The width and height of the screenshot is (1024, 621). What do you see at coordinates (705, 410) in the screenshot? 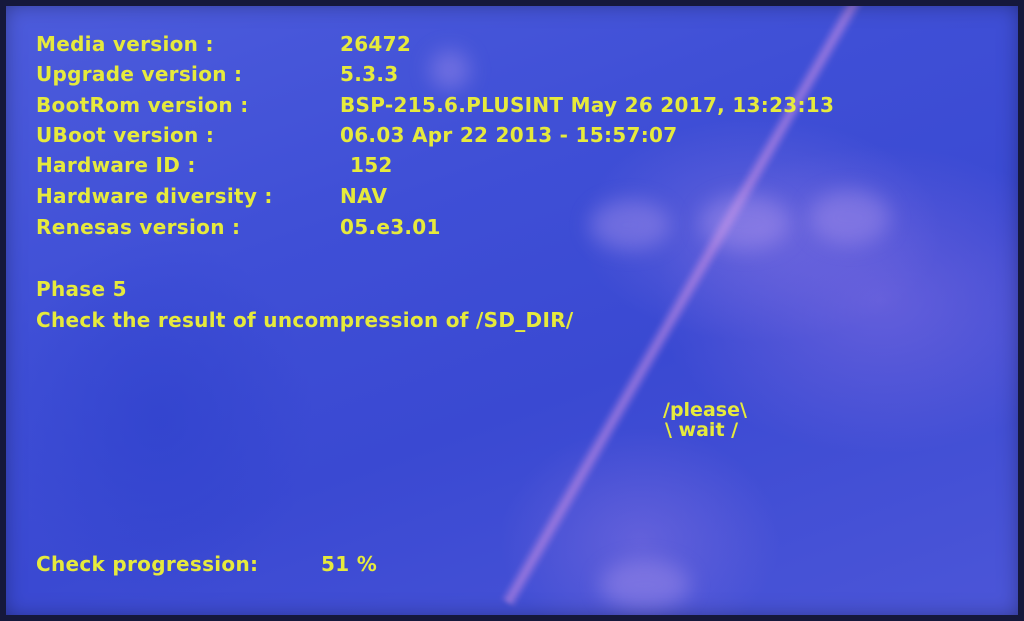
I see `please-wait-line-1: /please\` at bounding box center [705, 410].